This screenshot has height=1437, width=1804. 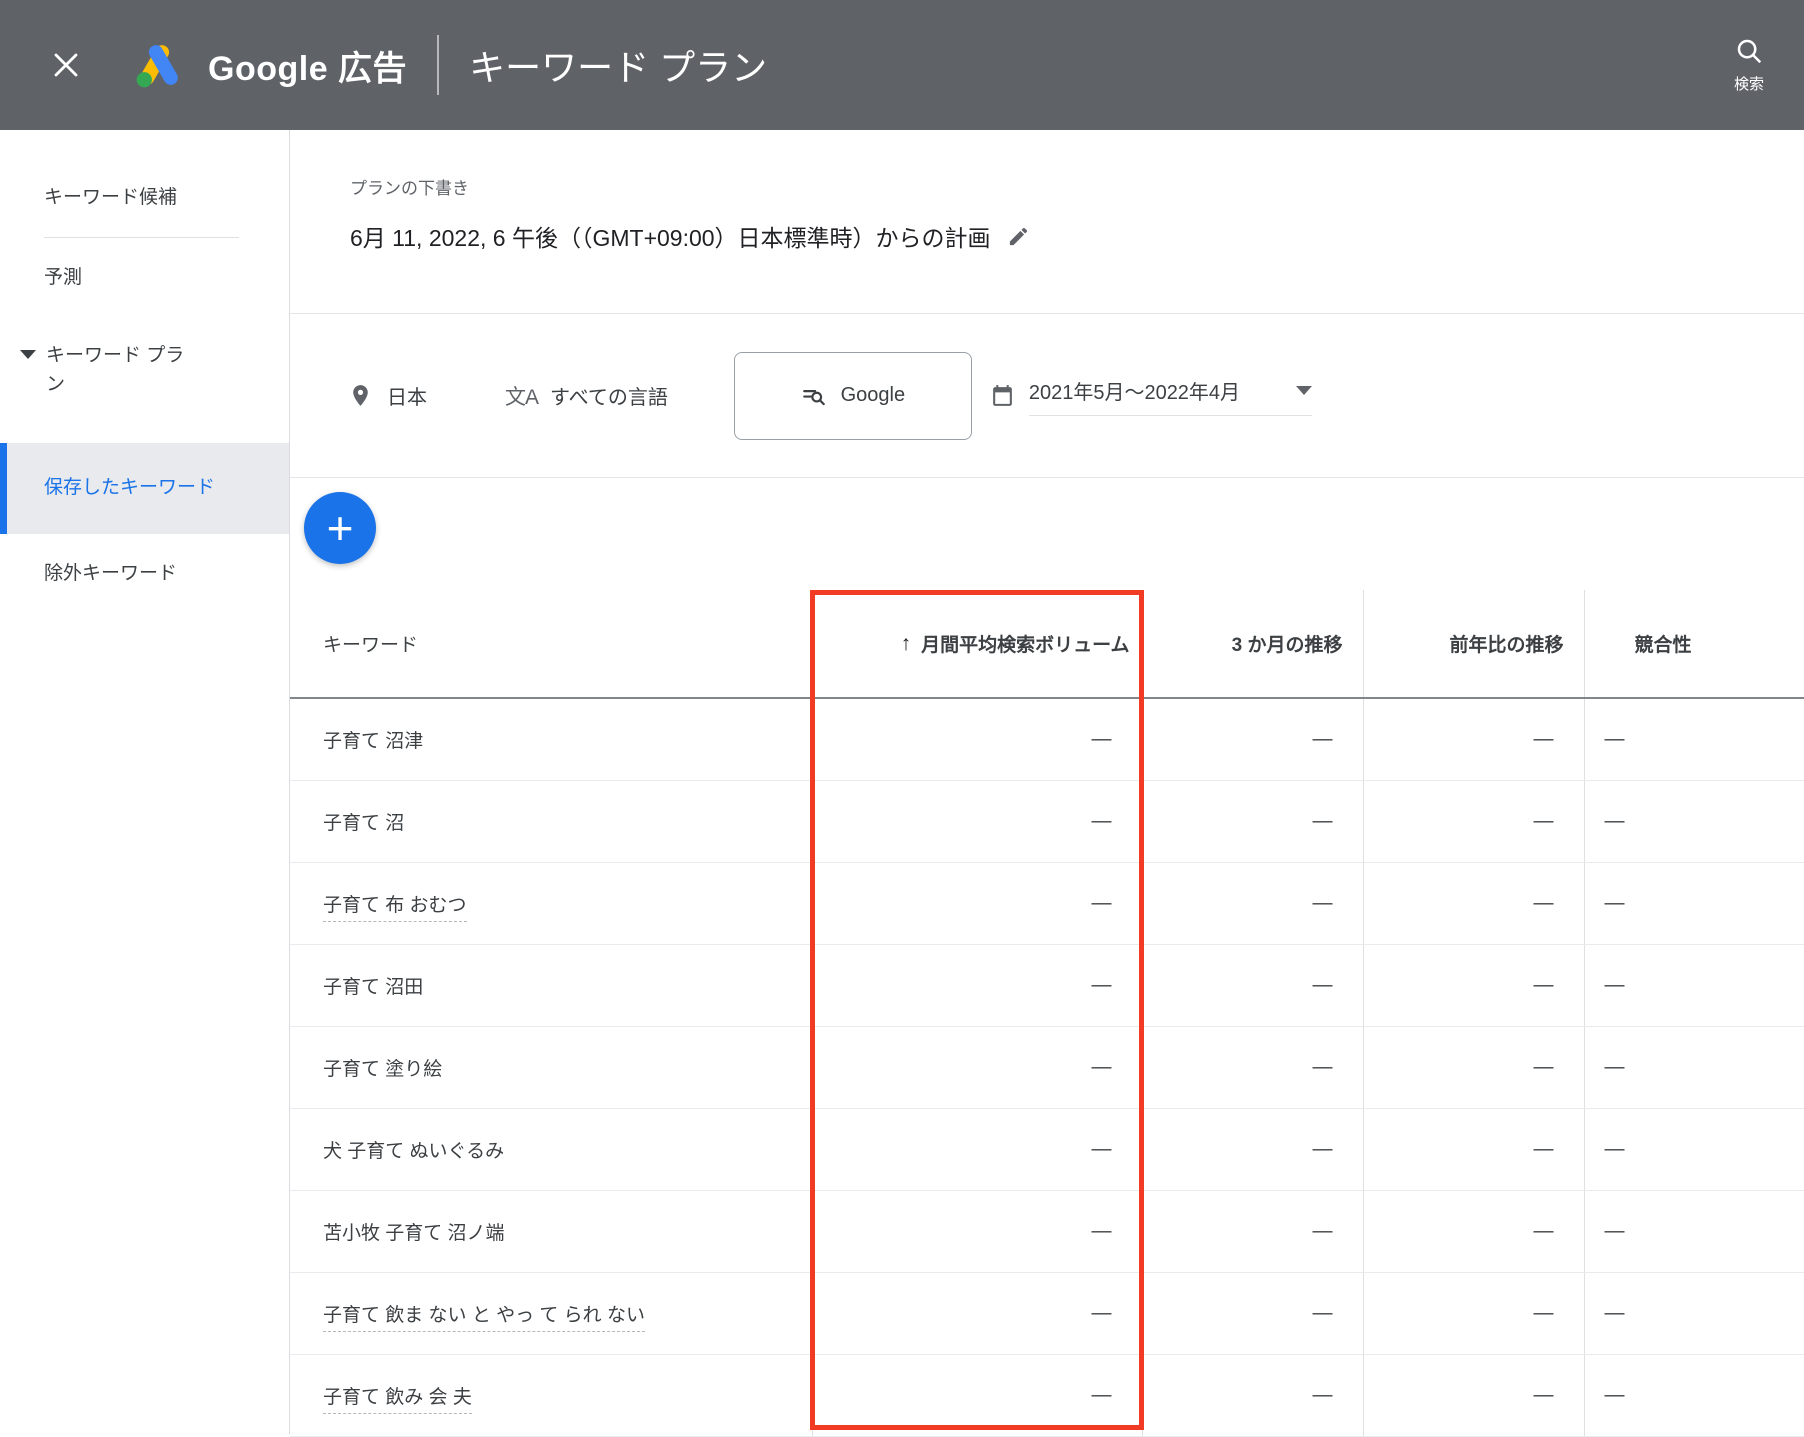 I want to click on edit-pencil-icon, so click(x=1018, y=236).